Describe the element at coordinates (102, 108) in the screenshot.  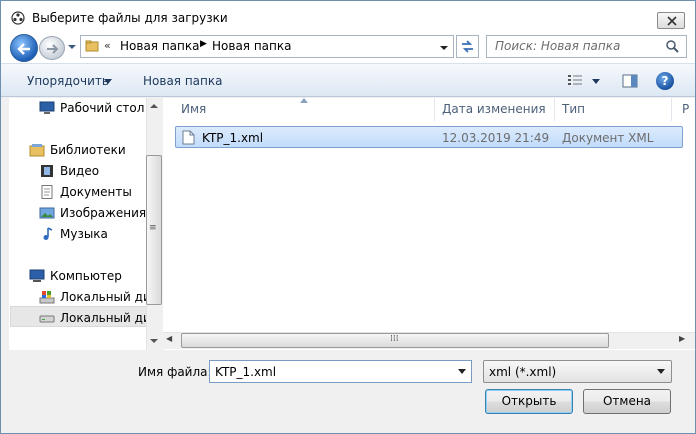
I see `sidebar-item-desktop: Рабочий стол` at that location.